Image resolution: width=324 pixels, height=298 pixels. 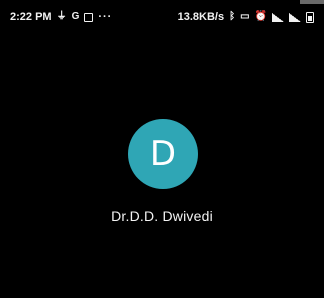 I want to click on network-speed: 13.8KB/s, so click(x=201, y=17).